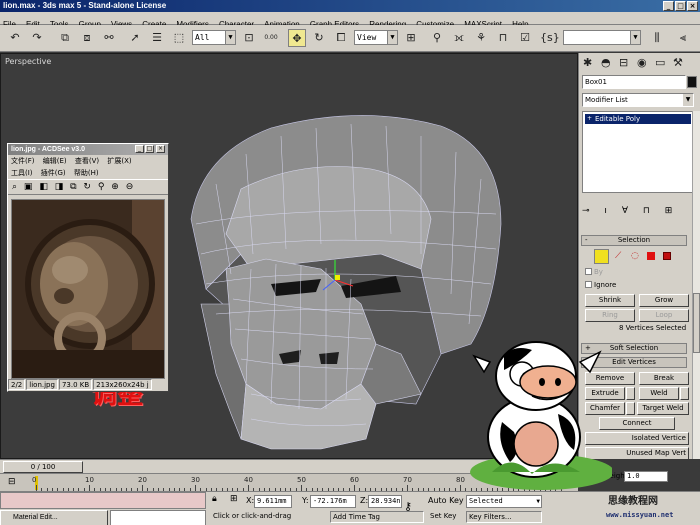 This screenshot has width=700, height=525. What do you see at coordinates (234, 499) in the screenshot?
I see `absolute-mode-icon: ⊞` at bounding box center [234, 499].